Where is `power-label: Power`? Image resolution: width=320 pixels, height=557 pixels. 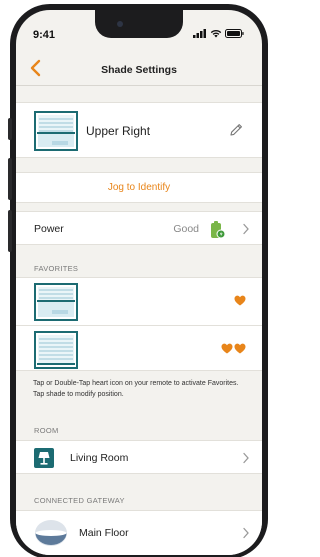
power-label: Power is located at coordinates (49, 229).